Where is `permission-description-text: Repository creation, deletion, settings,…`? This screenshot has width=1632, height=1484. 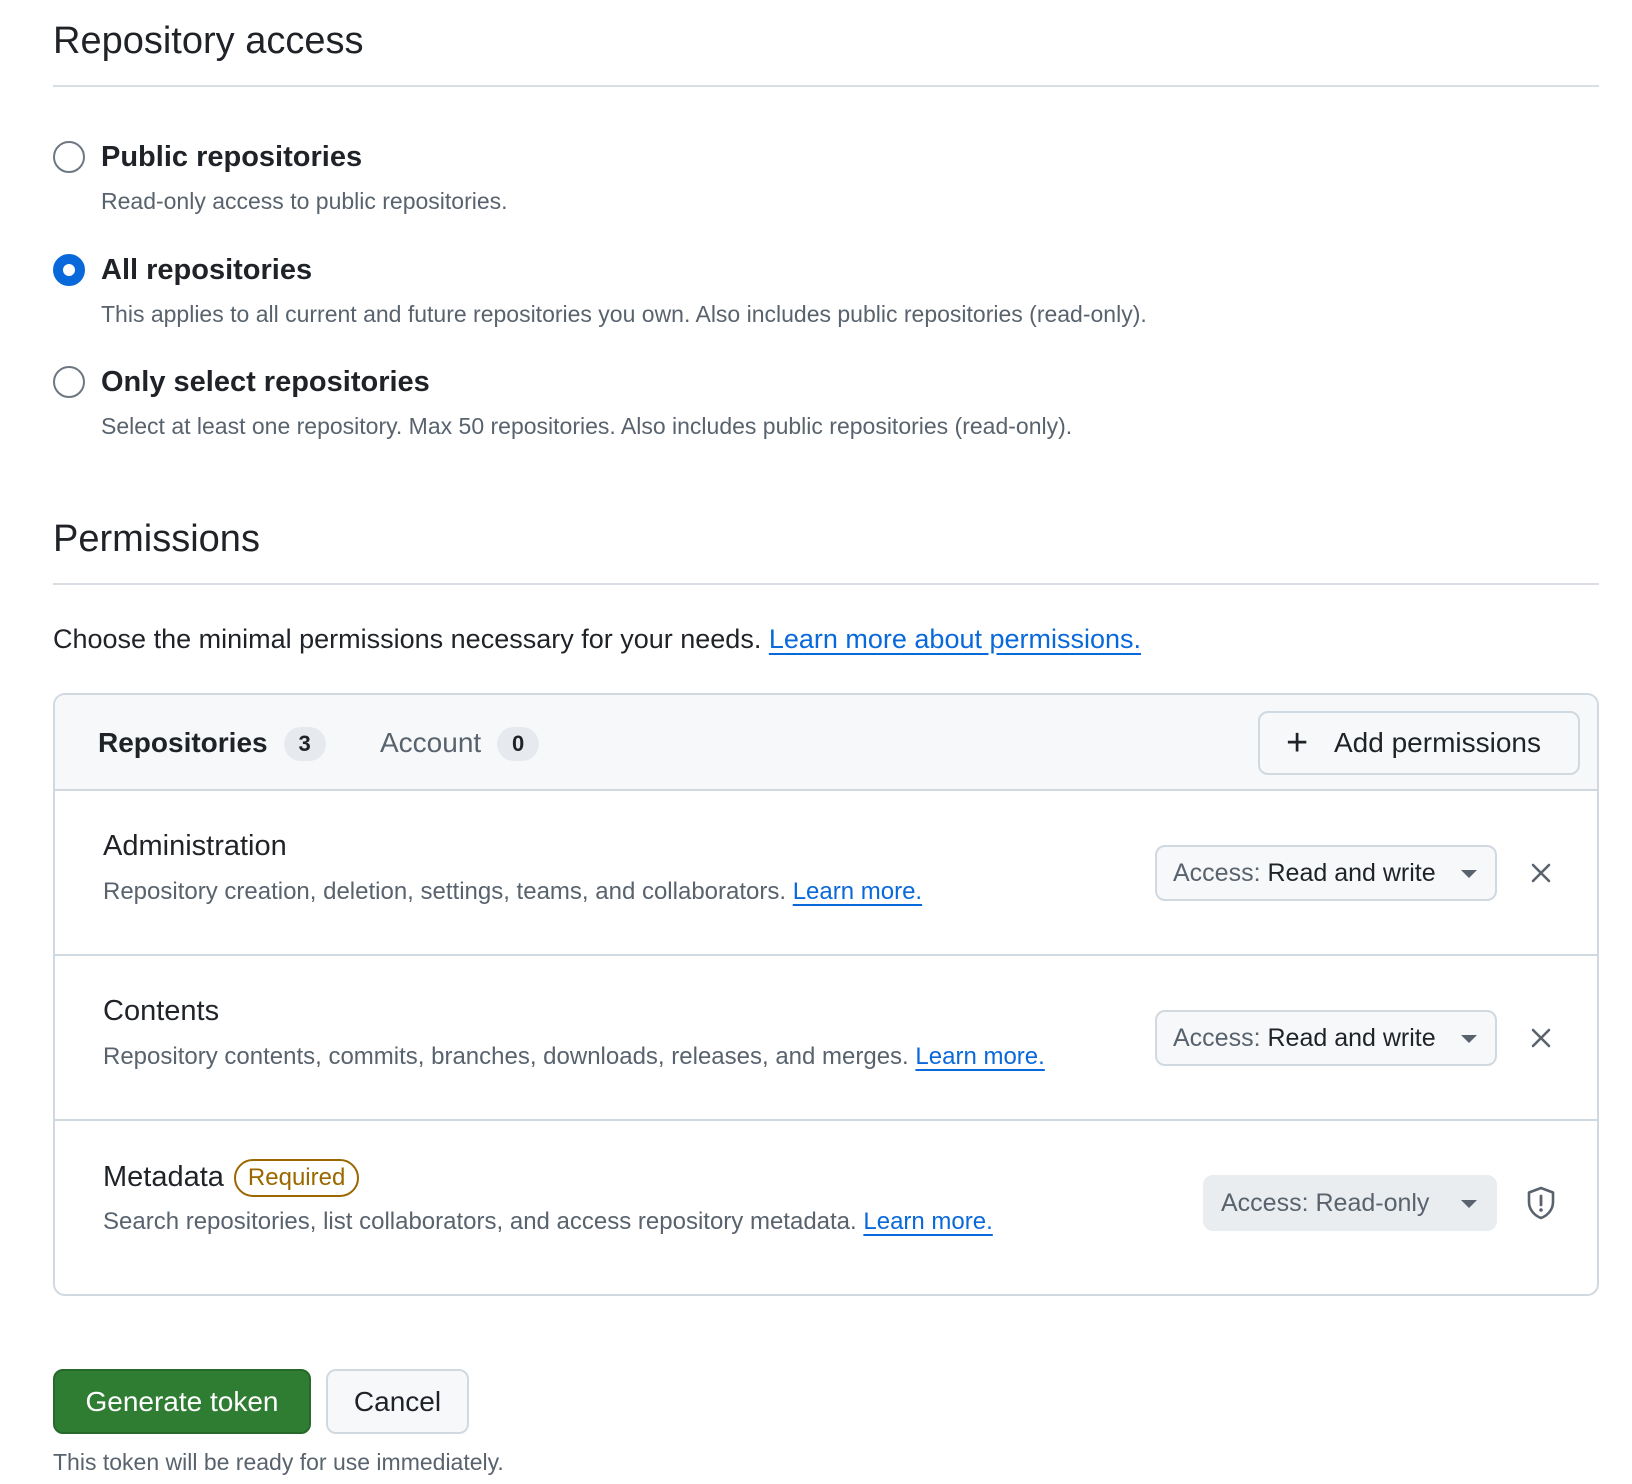 permission-description-text: Repository creation, deletion, settings,… is located at coordinates (445, 891).